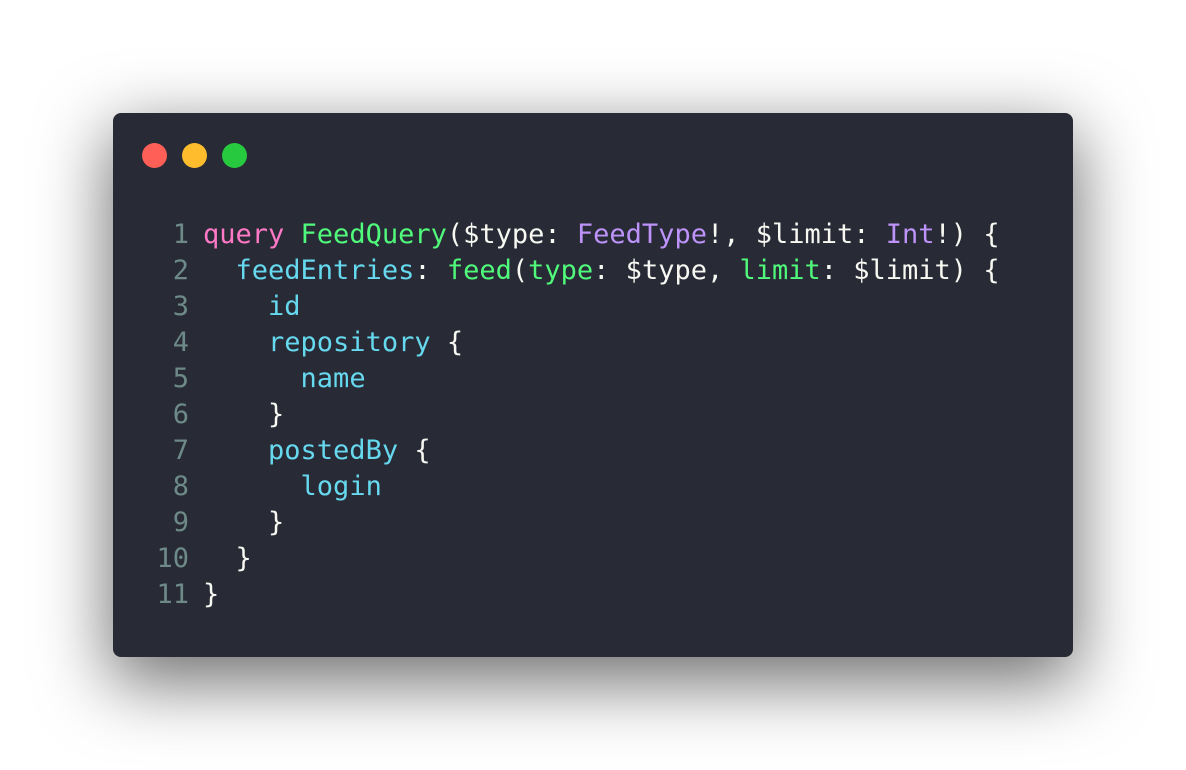  I want to click on line-number: 2, so click(180, 270).